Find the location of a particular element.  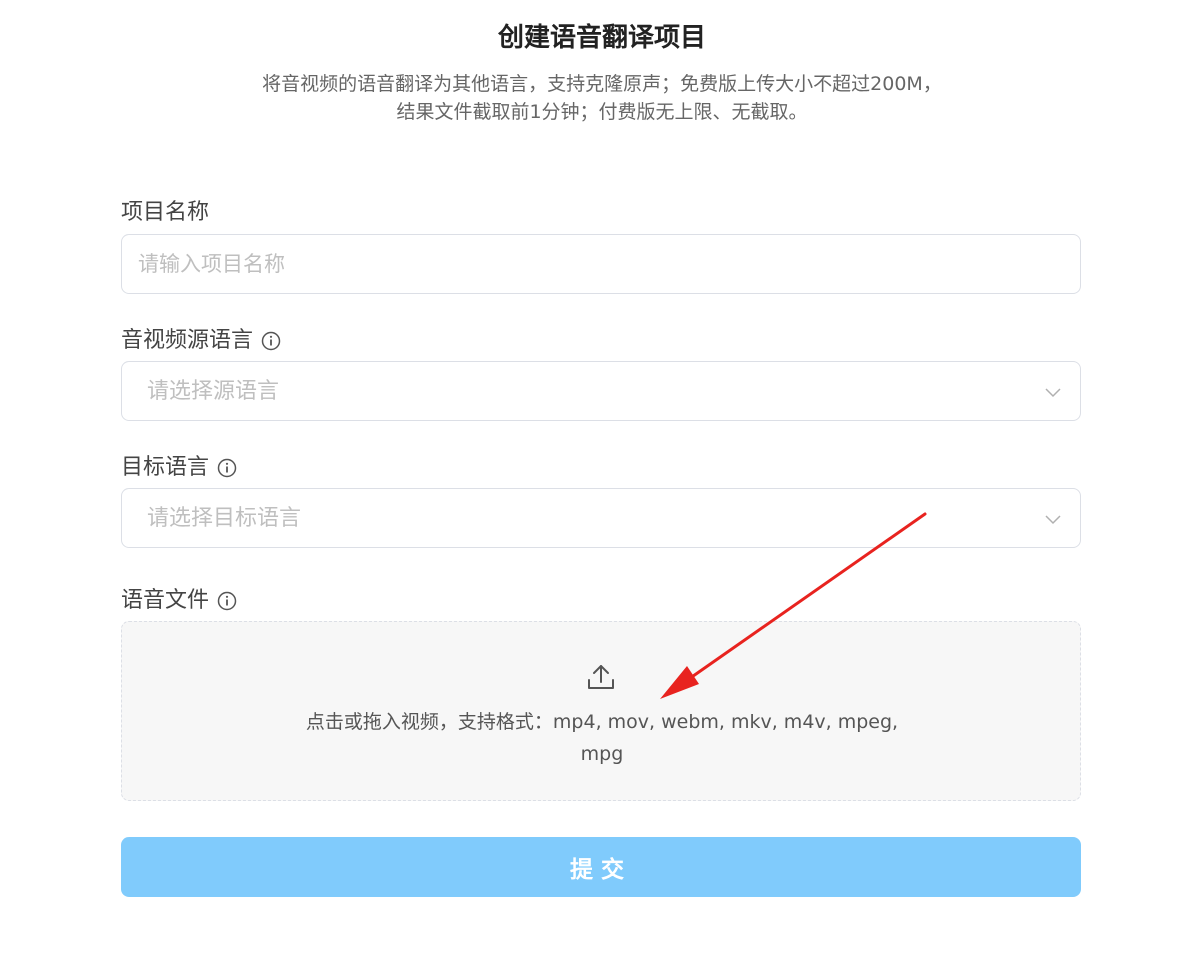

source-language-select: 请选择源语言 is located at coordinates (601, 391).